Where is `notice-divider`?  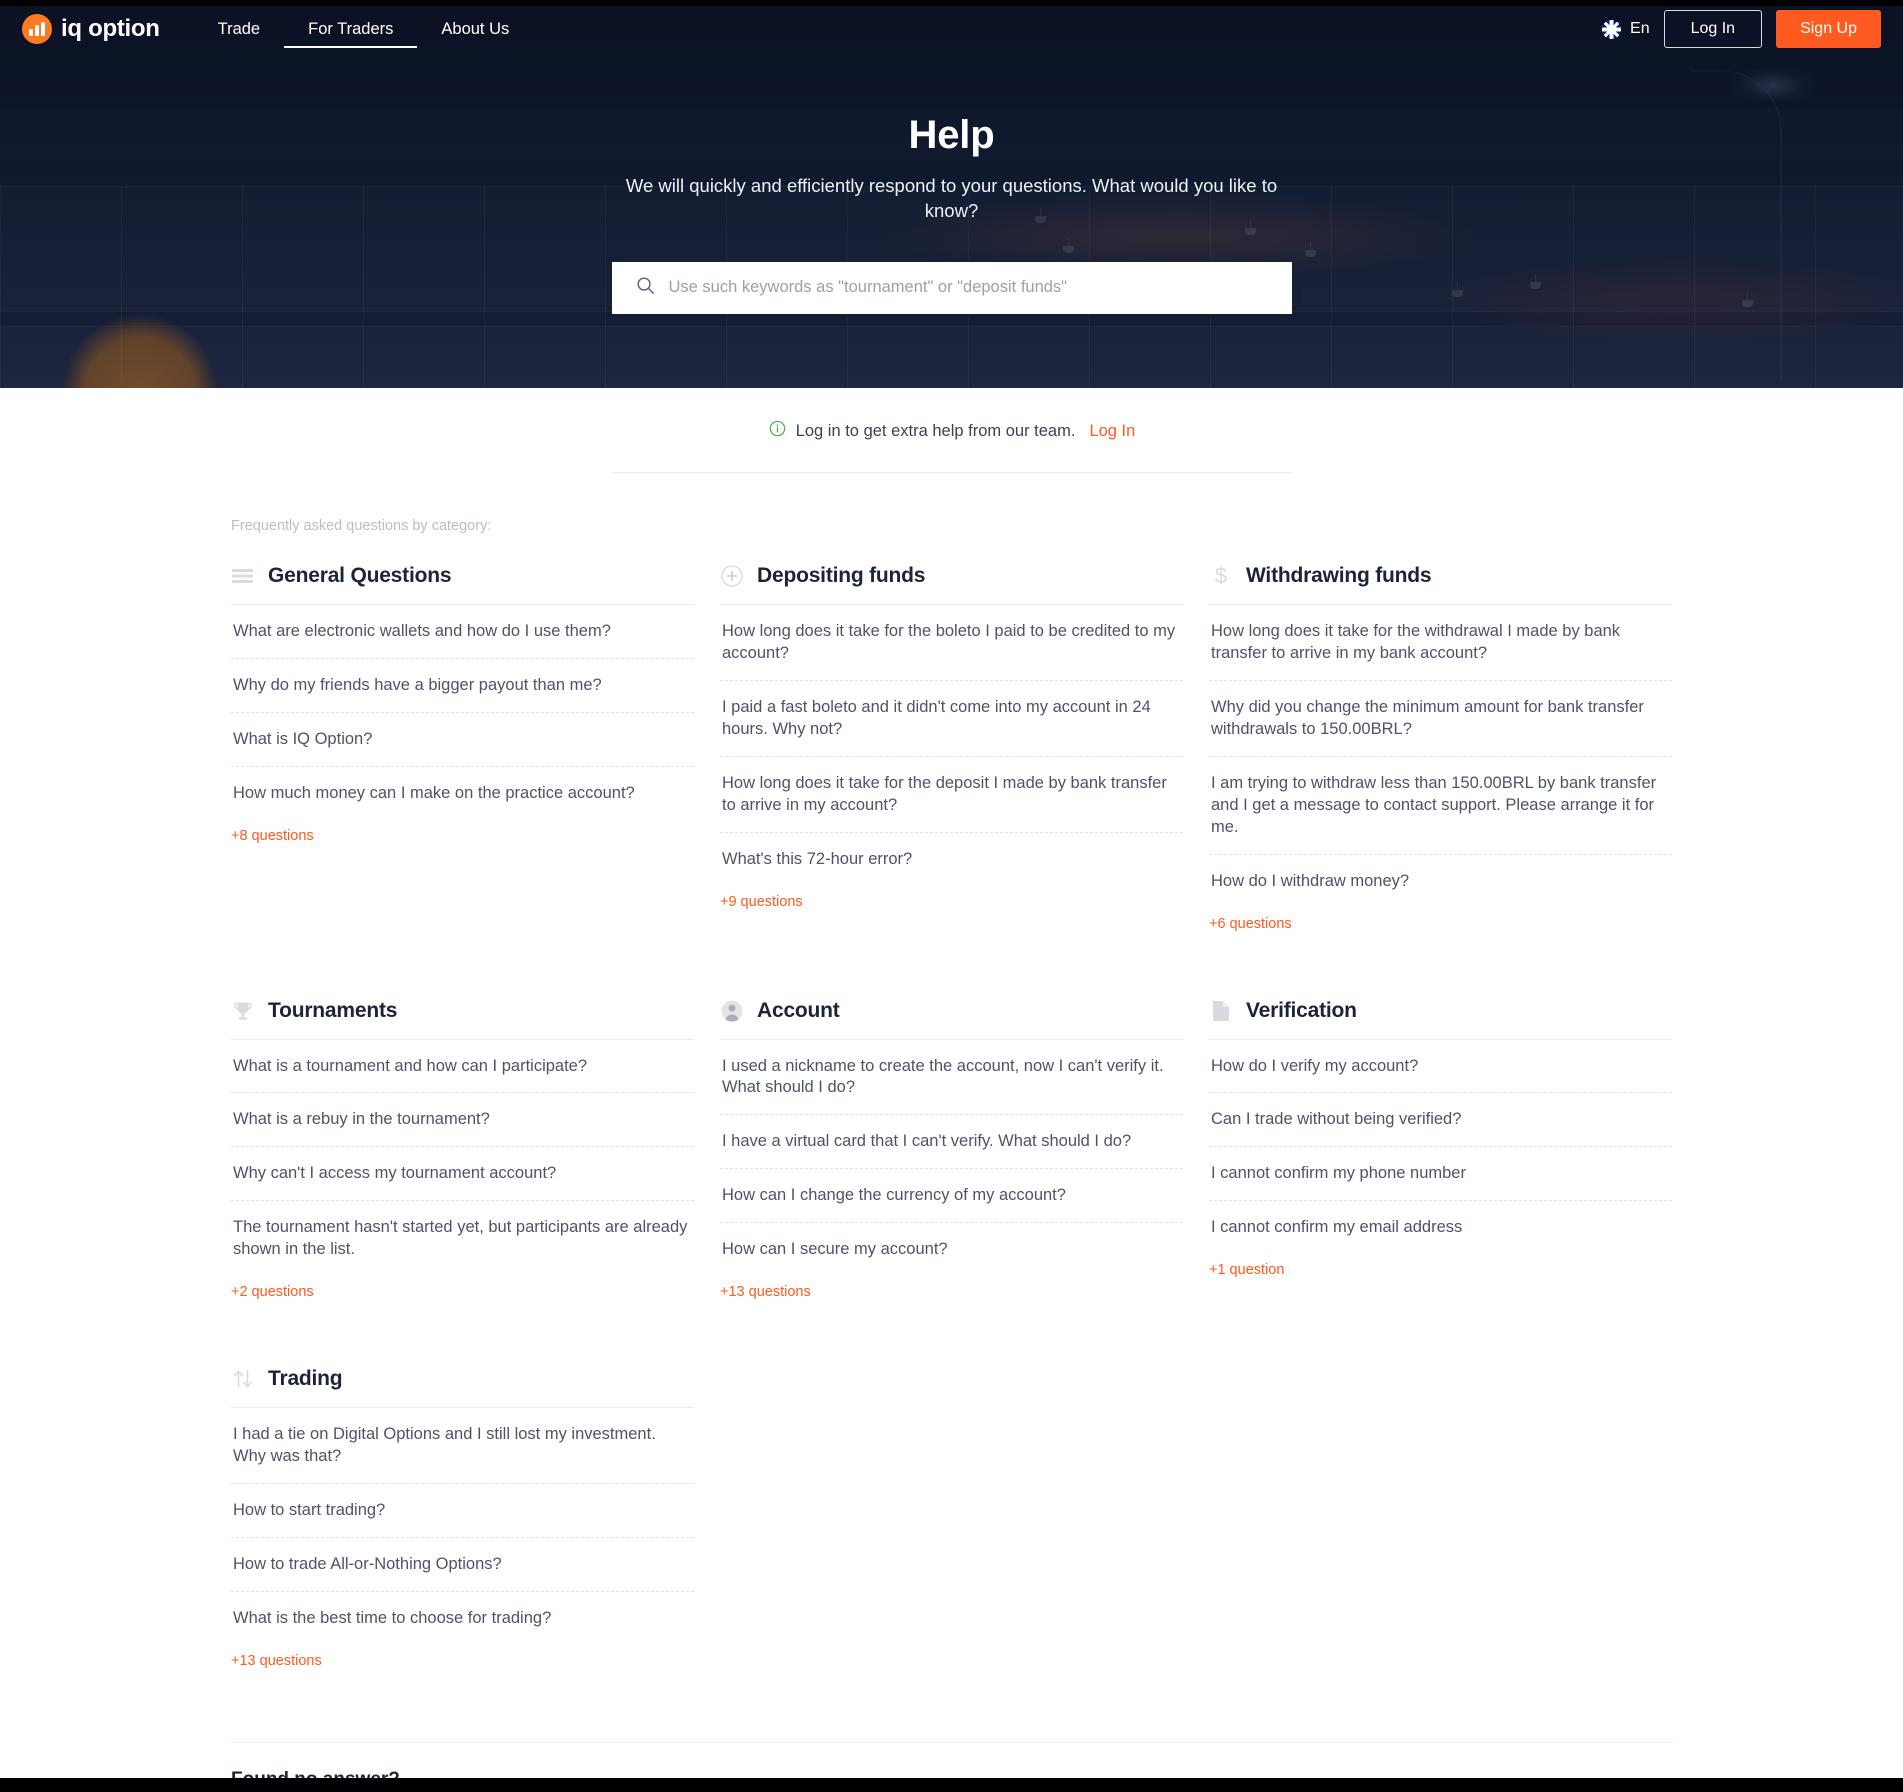 notice-divider is located at coordinates (952, 472).